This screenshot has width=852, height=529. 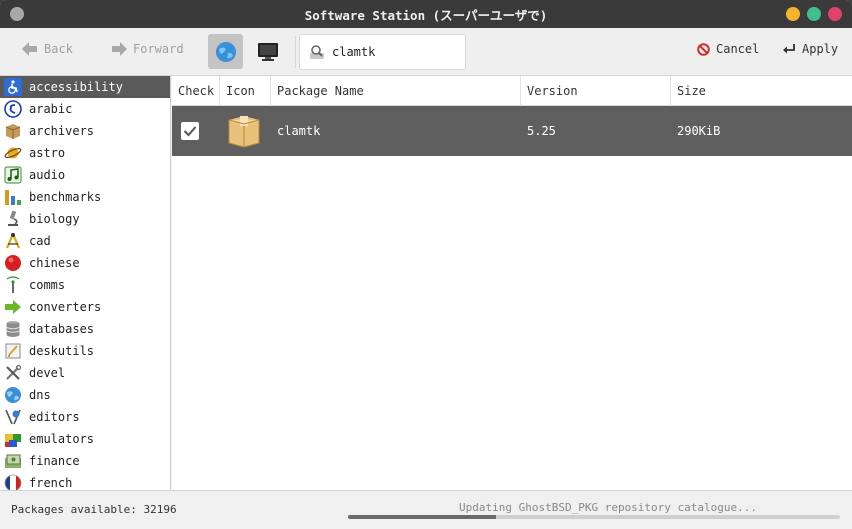 What do you see at coordinates (13, 153) in the screenshot?
I see `planet-icon` at bounding box center [13, 153].